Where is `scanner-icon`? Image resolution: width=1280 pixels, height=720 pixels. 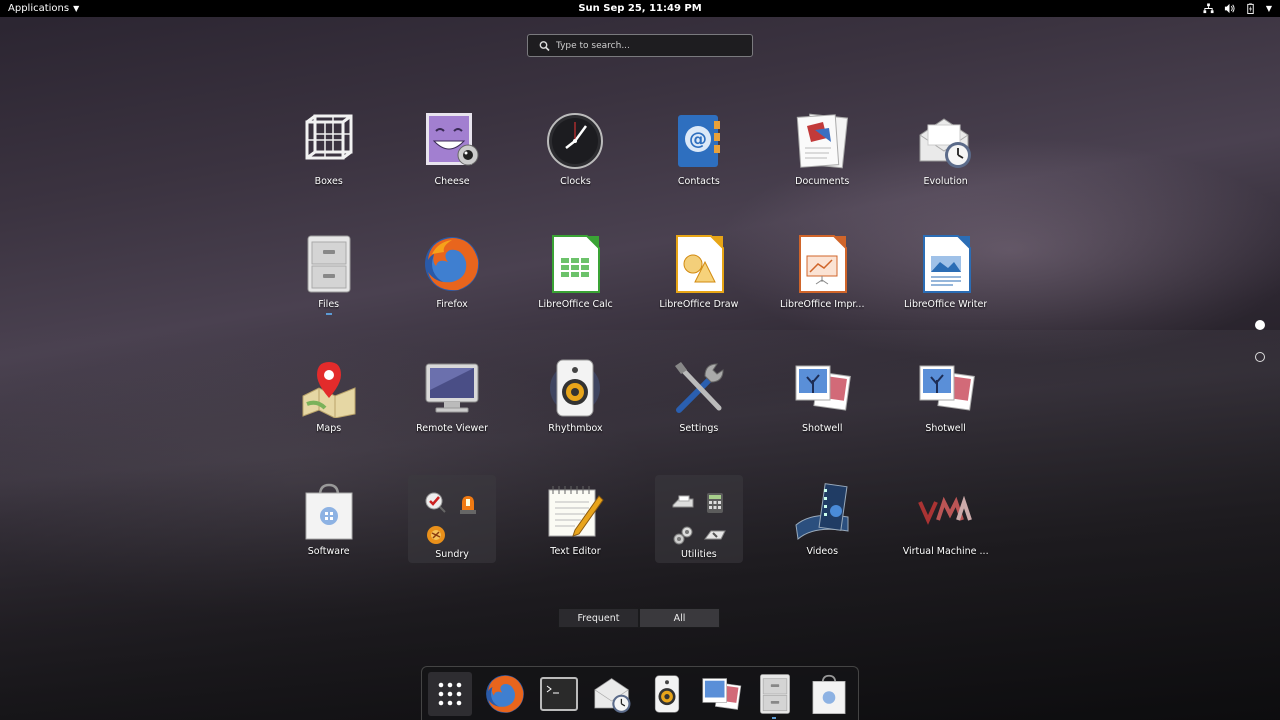 scanner-icon is located at coordinates (683, 501).